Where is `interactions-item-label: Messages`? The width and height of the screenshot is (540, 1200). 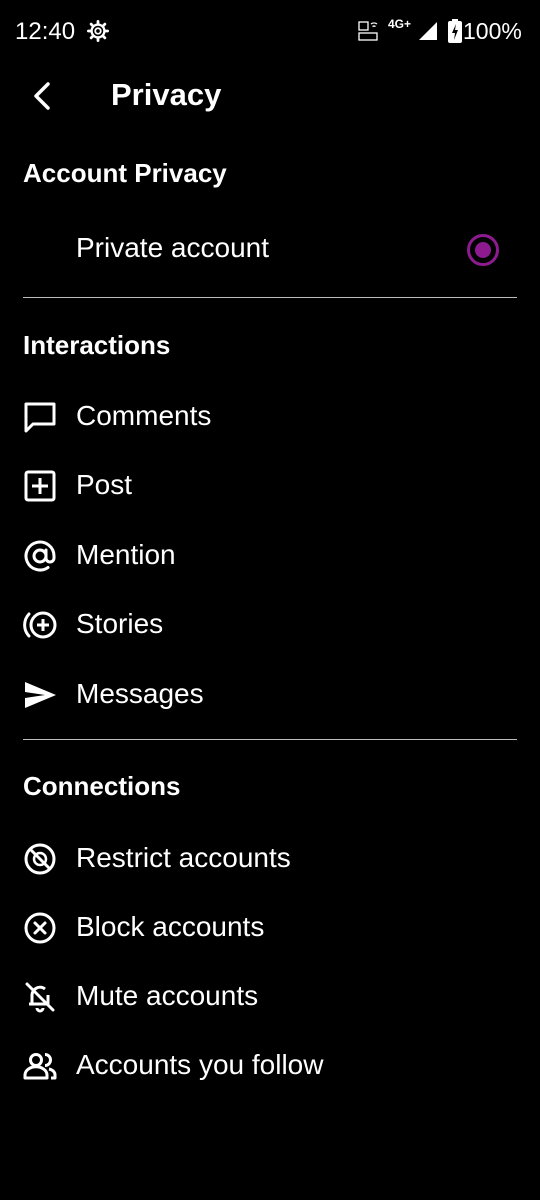 interactions-item-label: Messages is located at coordinates (140, 693).